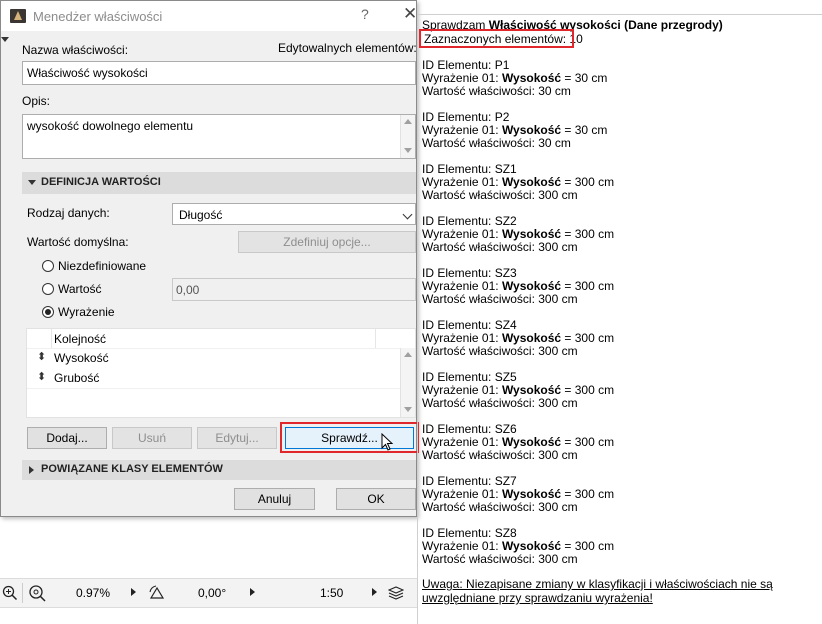 The height and width of the screenshot is (624, 822). I want to click on section-title: DEFINICJA WARTOŚCI, so click(101, 182).